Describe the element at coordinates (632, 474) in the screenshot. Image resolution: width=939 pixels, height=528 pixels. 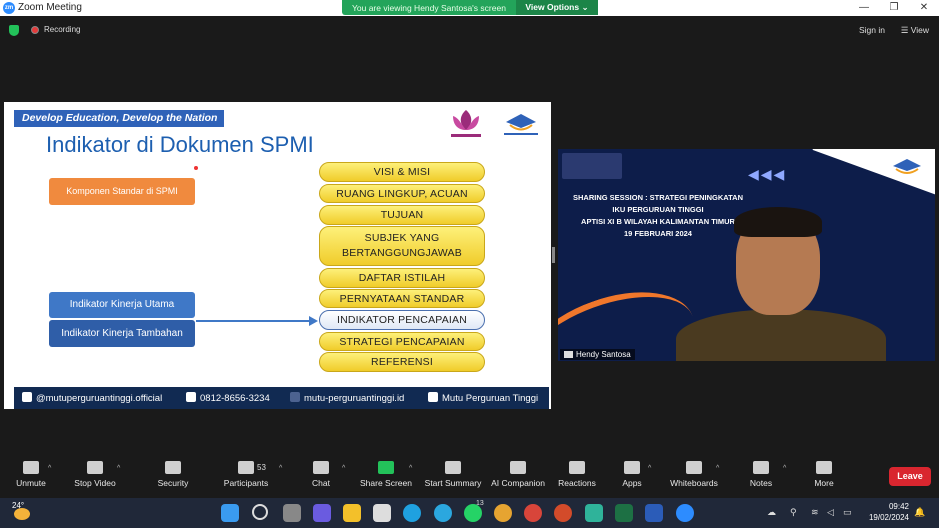
I see `apps-button: Apps ^` at that location.